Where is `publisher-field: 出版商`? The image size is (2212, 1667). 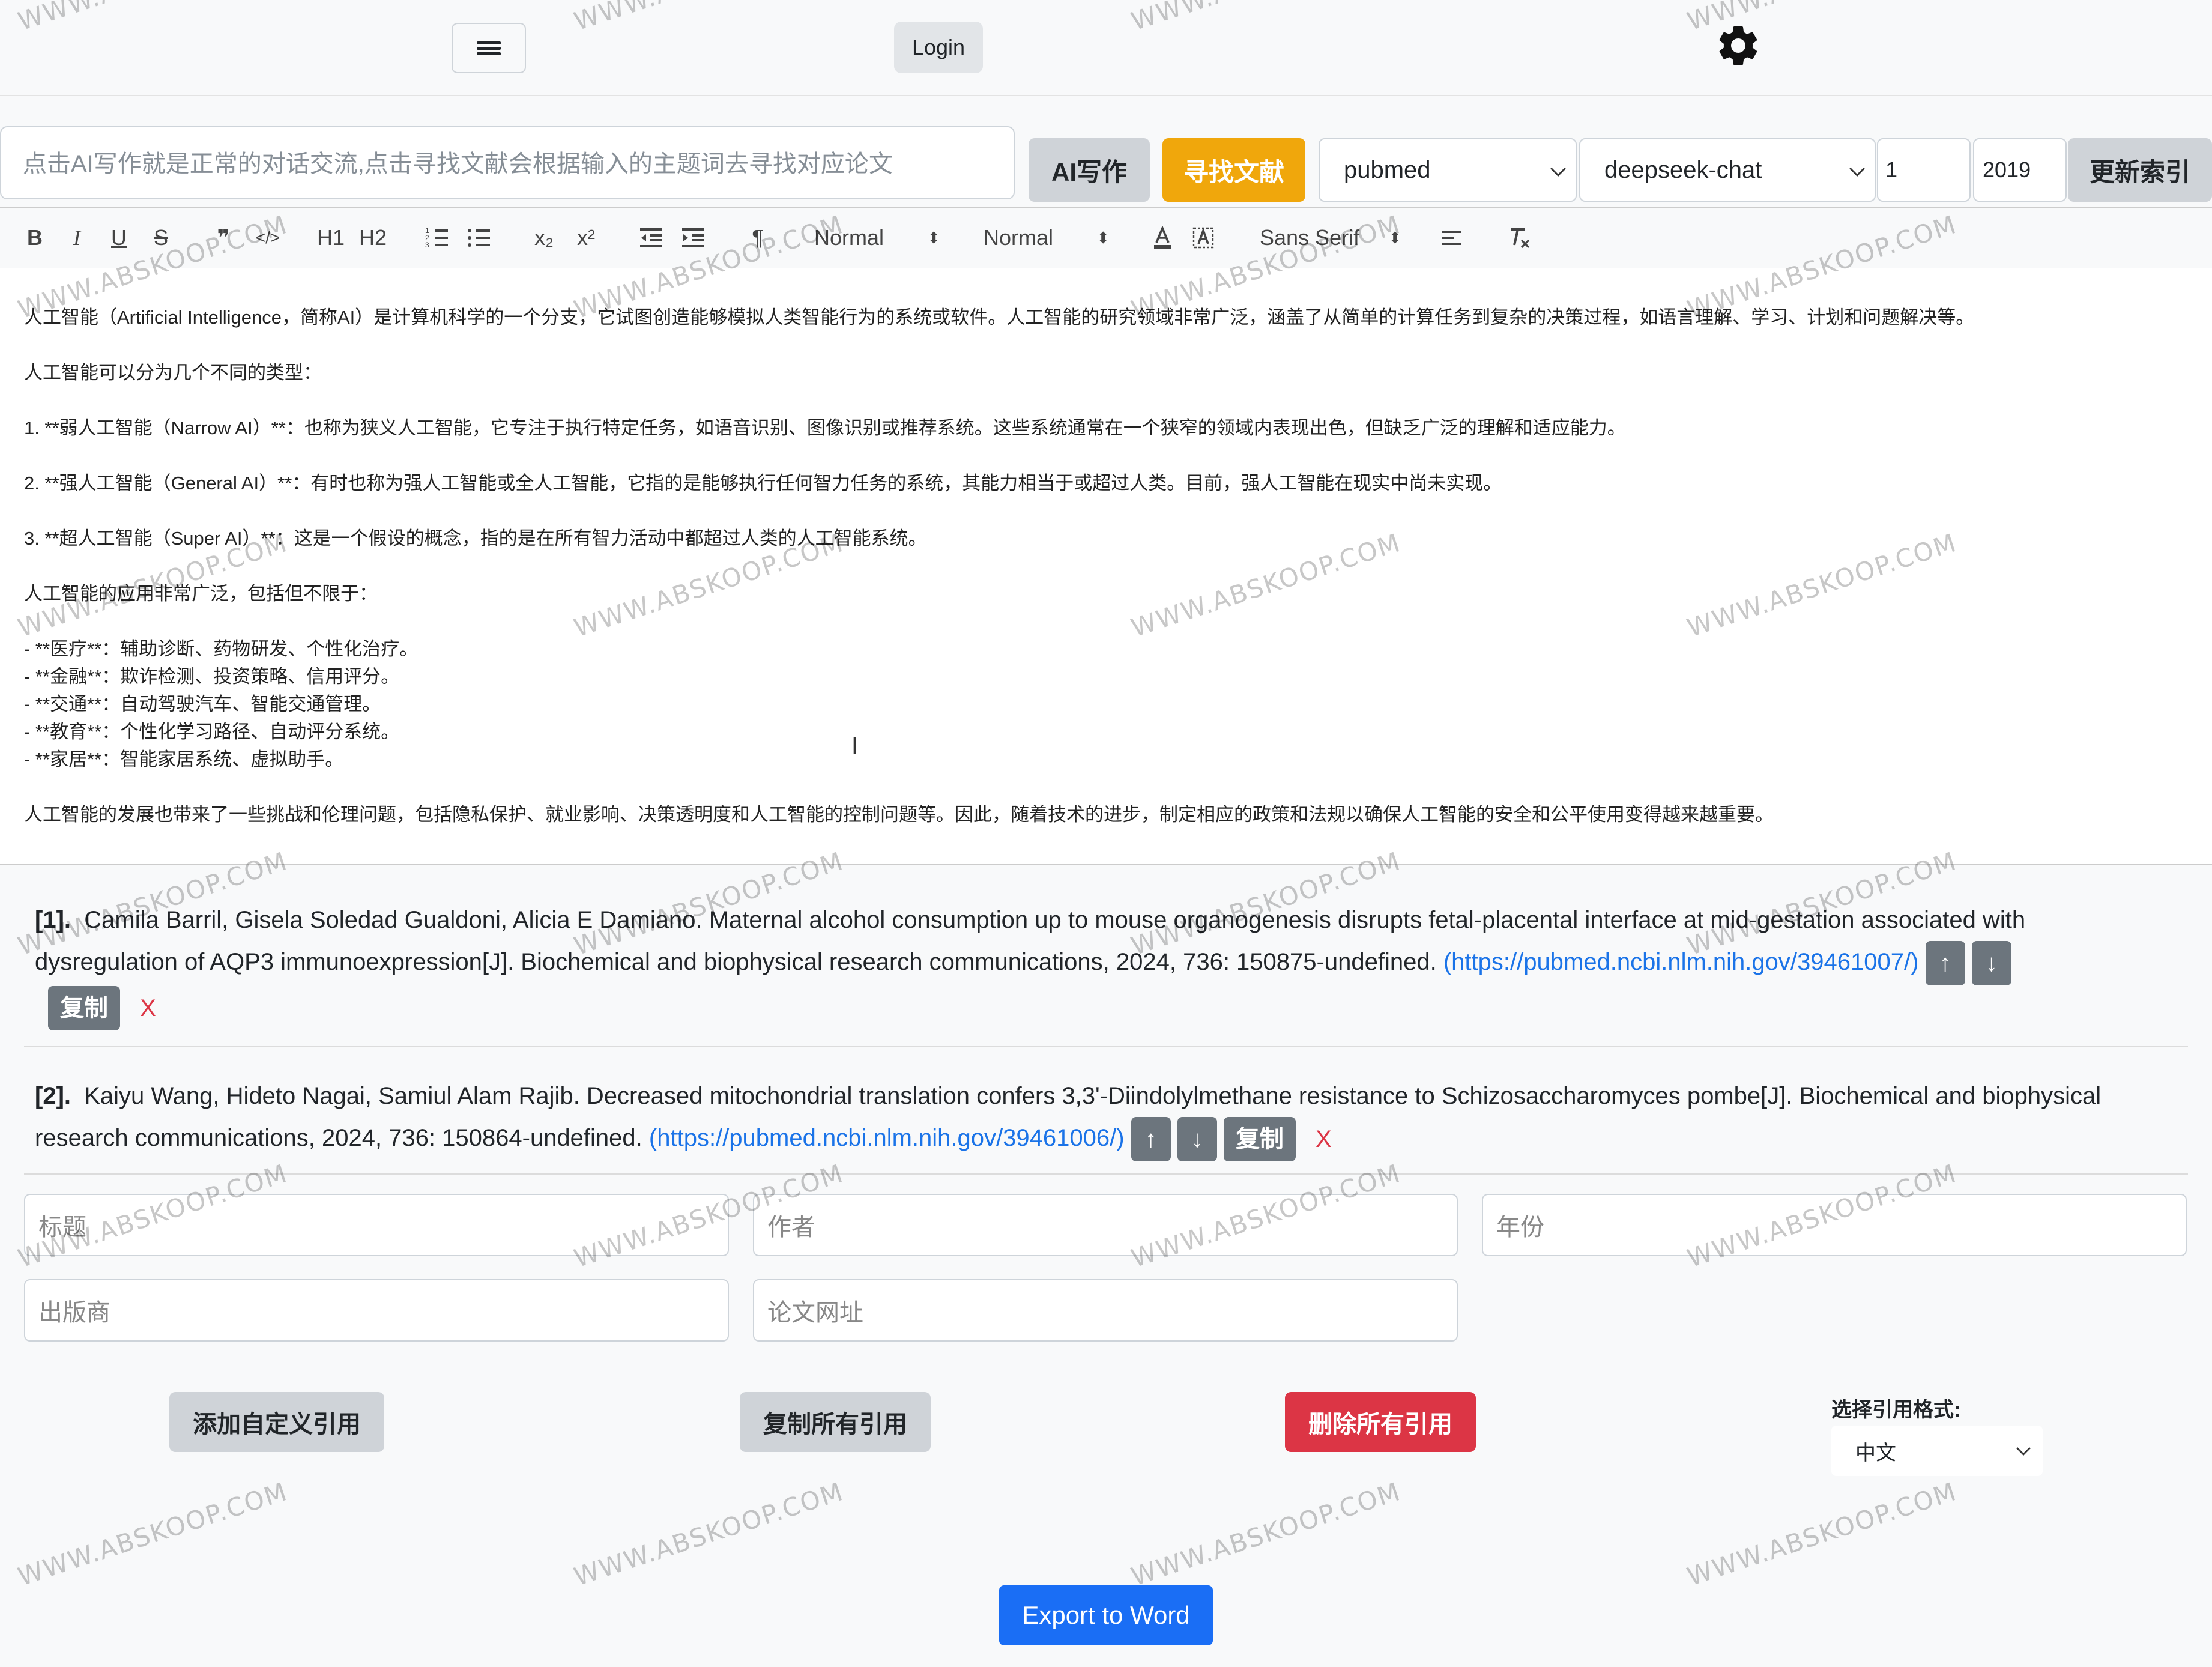 publisher-field: 出版商 is located at coordinates (376, 1310).